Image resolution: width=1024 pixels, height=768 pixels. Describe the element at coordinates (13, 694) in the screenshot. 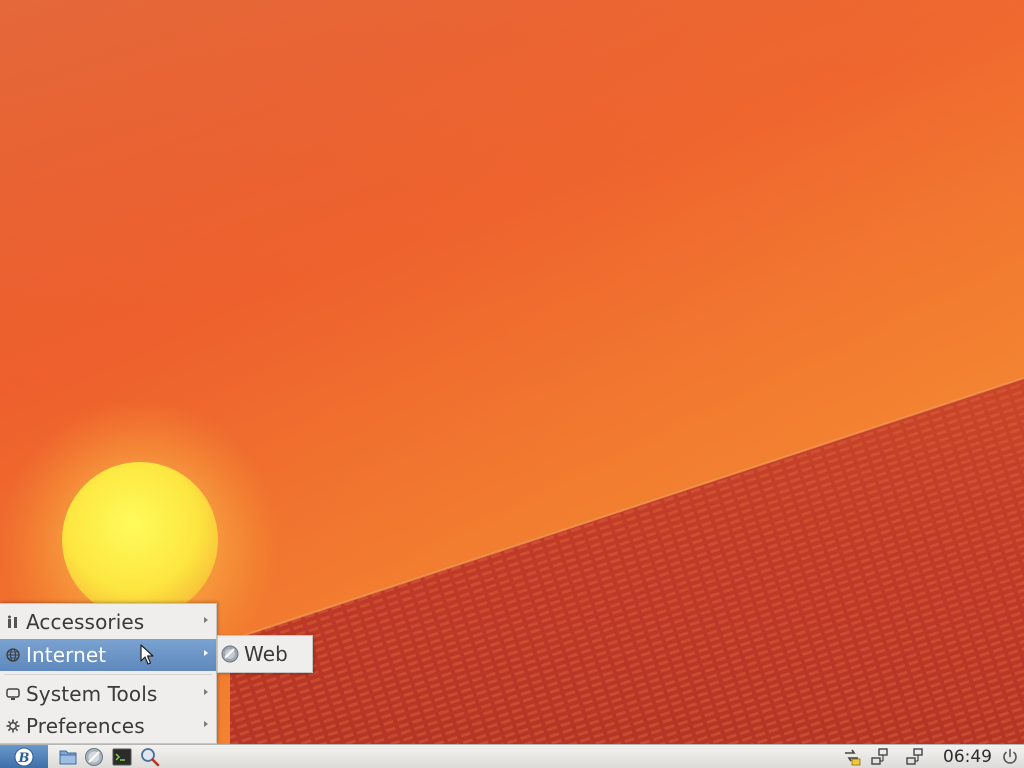

I see `monitor-icon` at that location.